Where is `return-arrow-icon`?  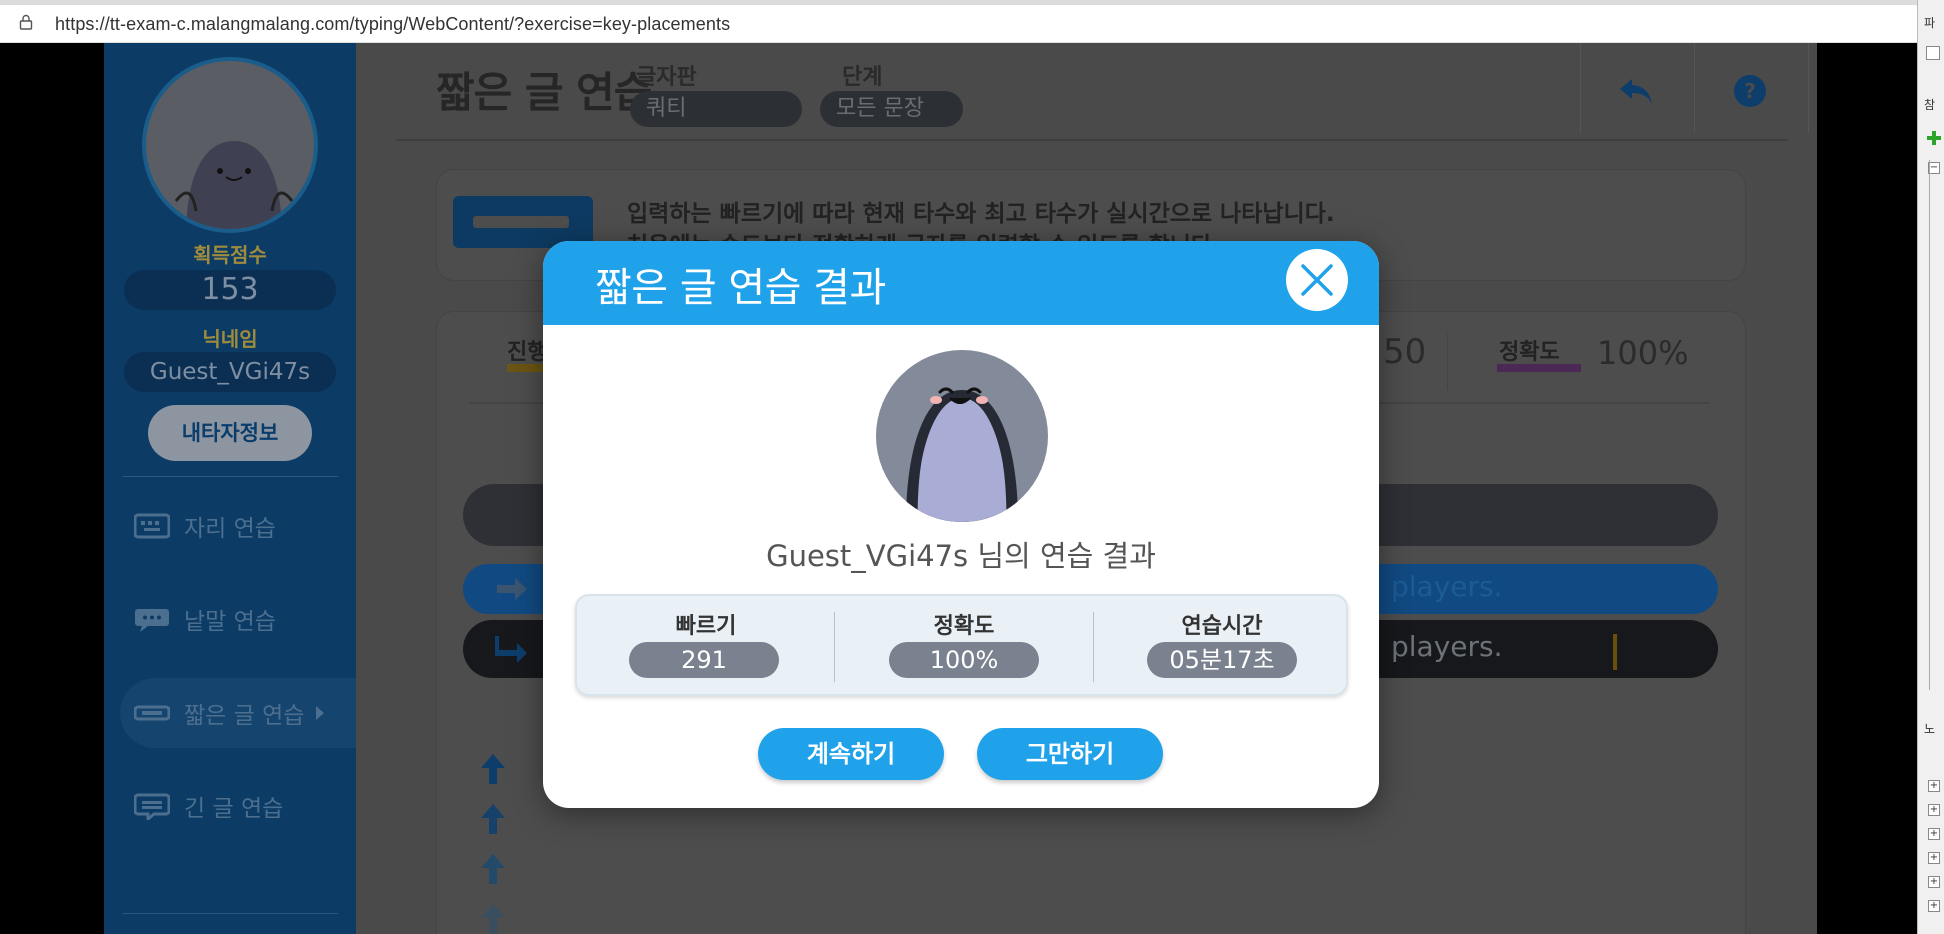 return-arrow-icon is located at coordinates (511, 649).